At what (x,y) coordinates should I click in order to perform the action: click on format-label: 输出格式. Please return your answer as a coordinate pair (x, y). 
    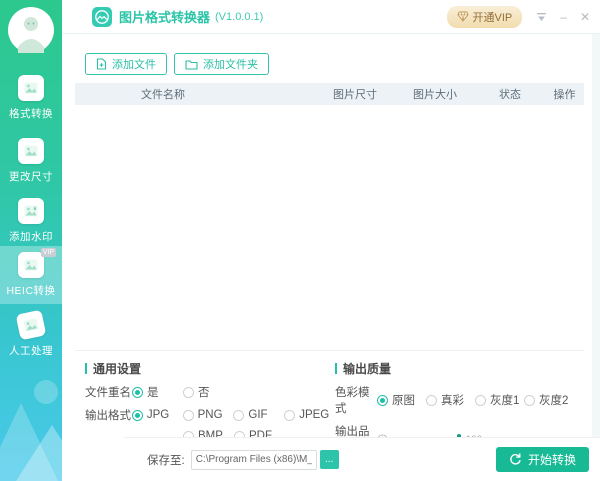
    Looking at the image, I should click on (108, 416).